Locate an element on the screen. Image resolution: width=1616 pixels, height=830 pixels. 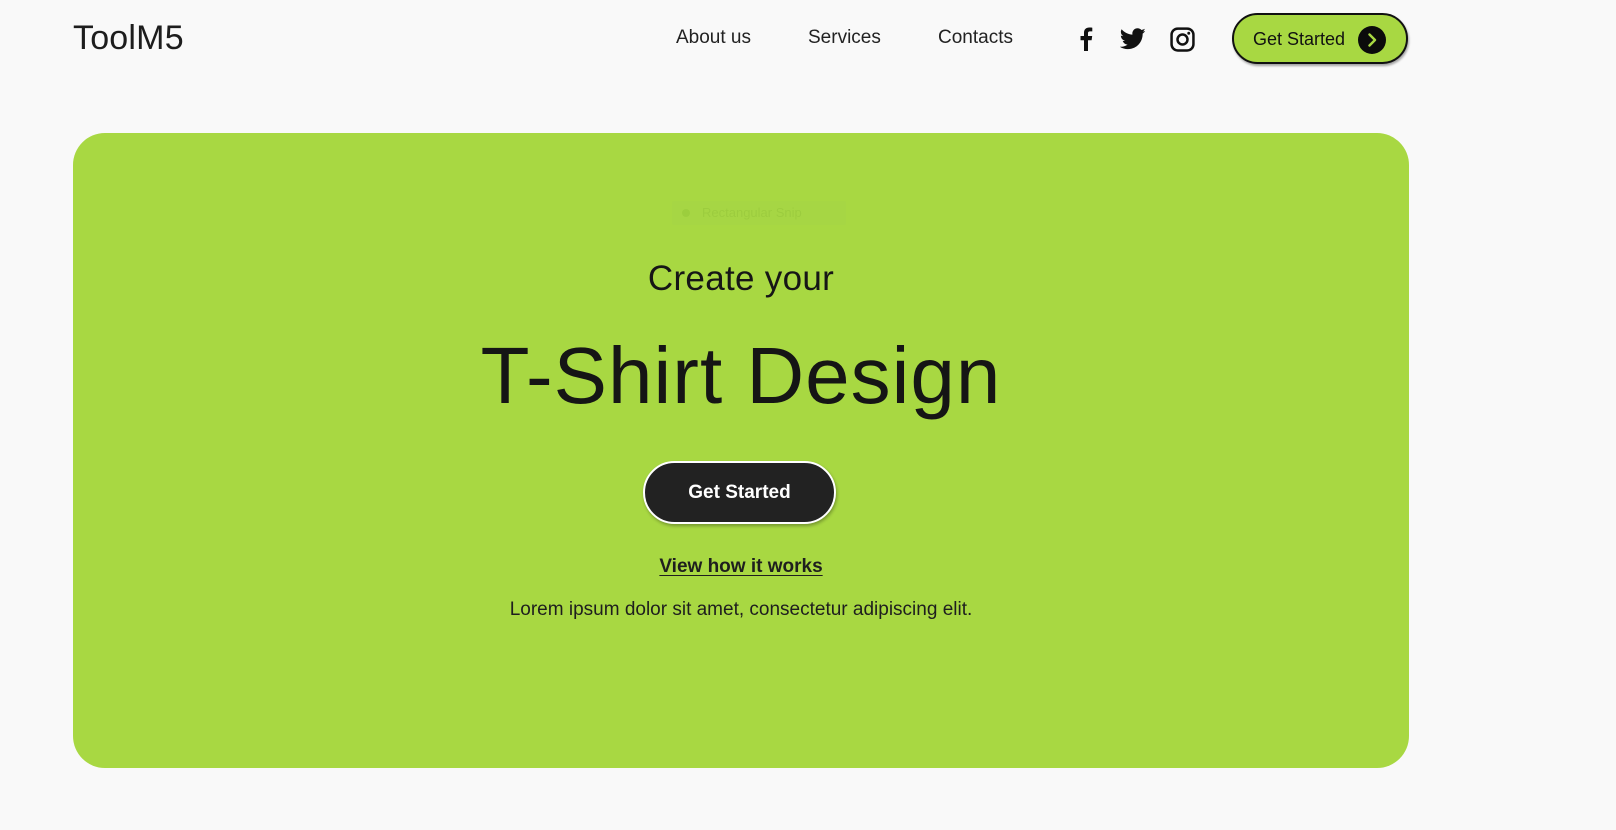
chevron-right-icon is located at coordinates (1372, 40).